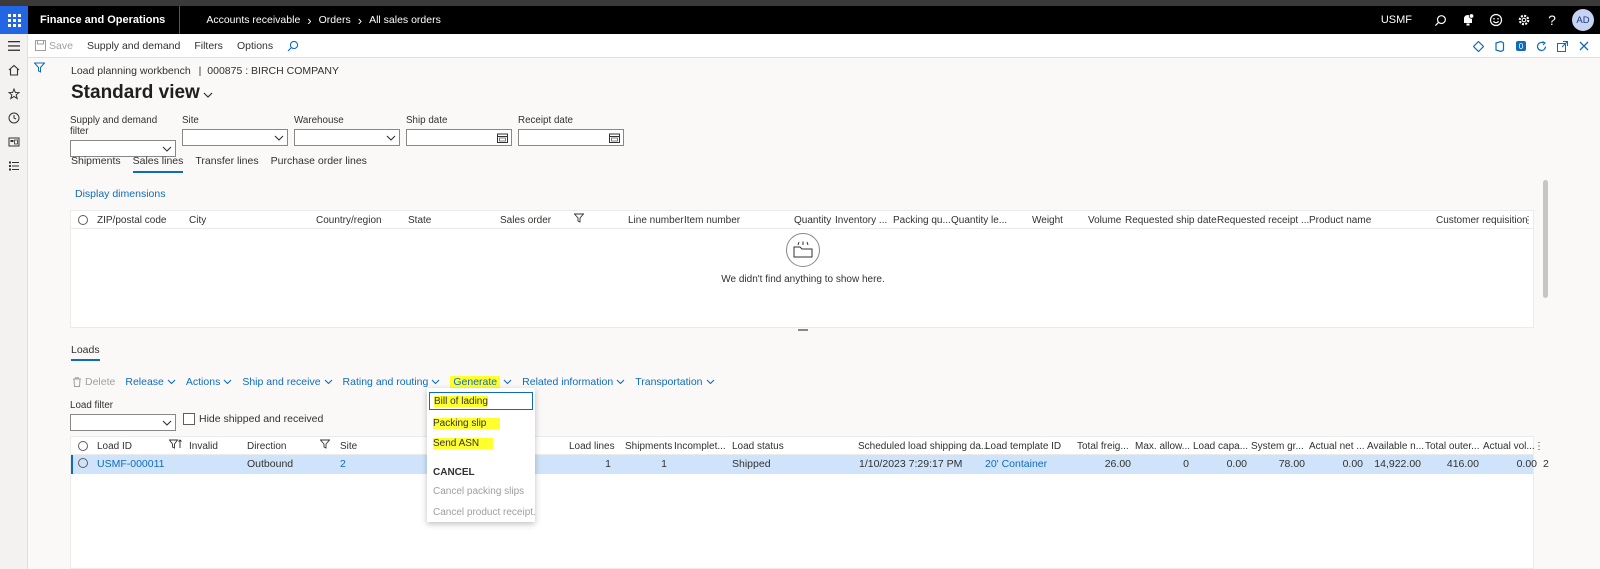  What do you see at coordinates (1396, 20) in the screenshot?
I see `company-picker: USMF` at bounding box center [1396, 20].